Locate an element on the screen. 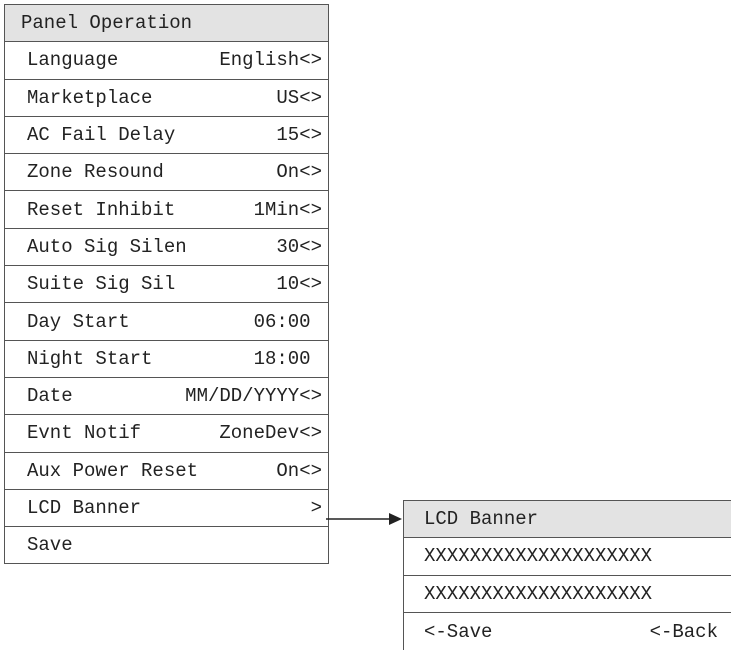 Image resolution: width=731 pixels, height=654 pixels. banner-line-2: XXXXXXXXXXXXXXXXXXXX is located at coordinates (567, 594).